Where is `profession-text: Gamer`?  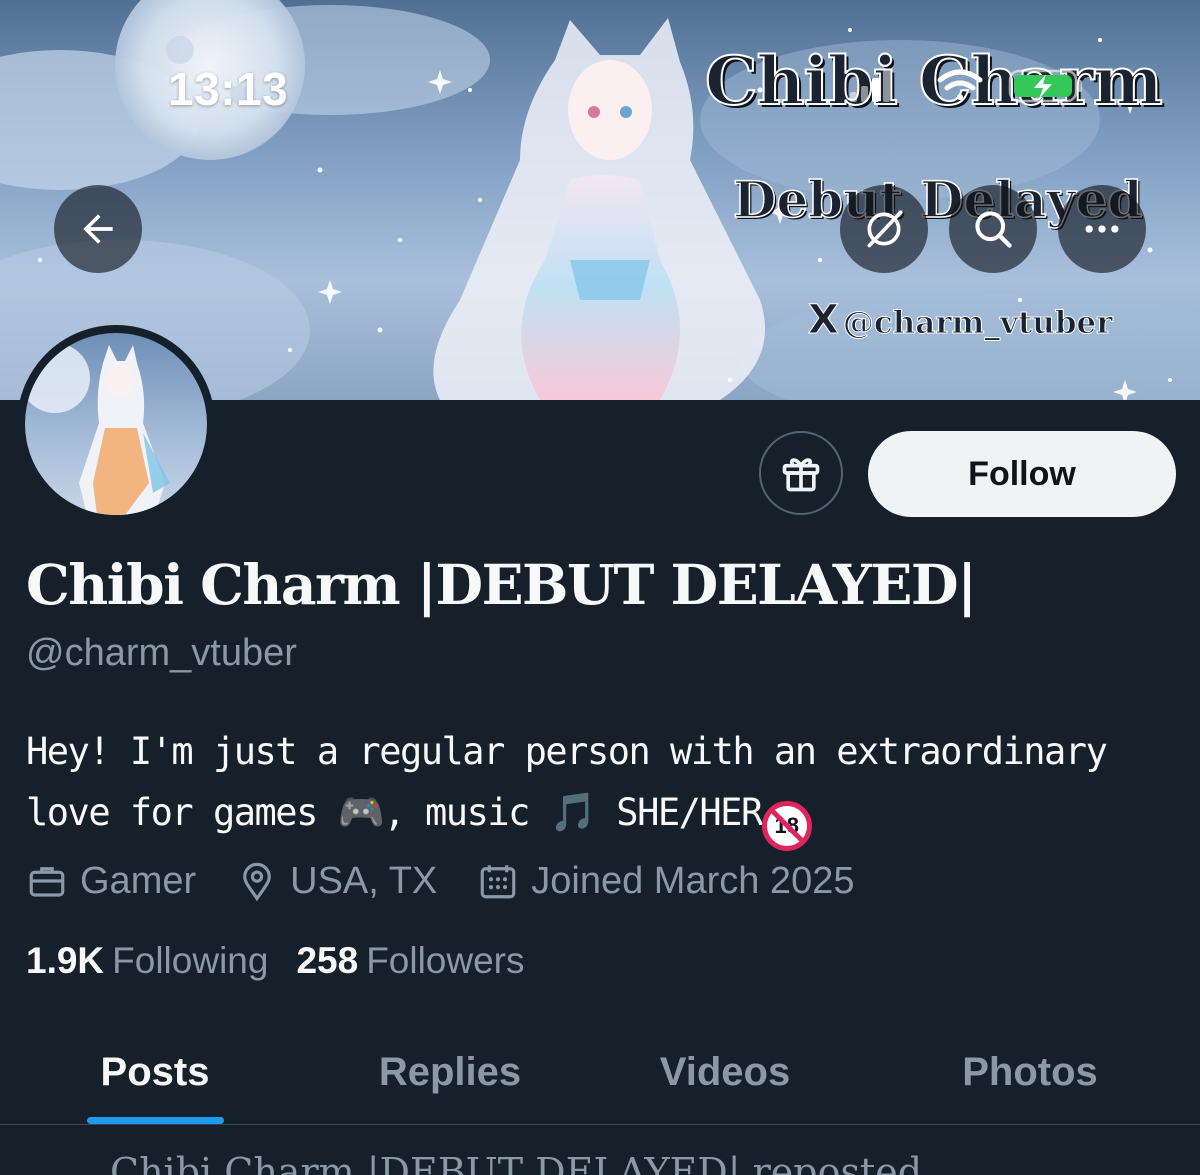 profession-text: Gamer is located at coordinates (138, 880).